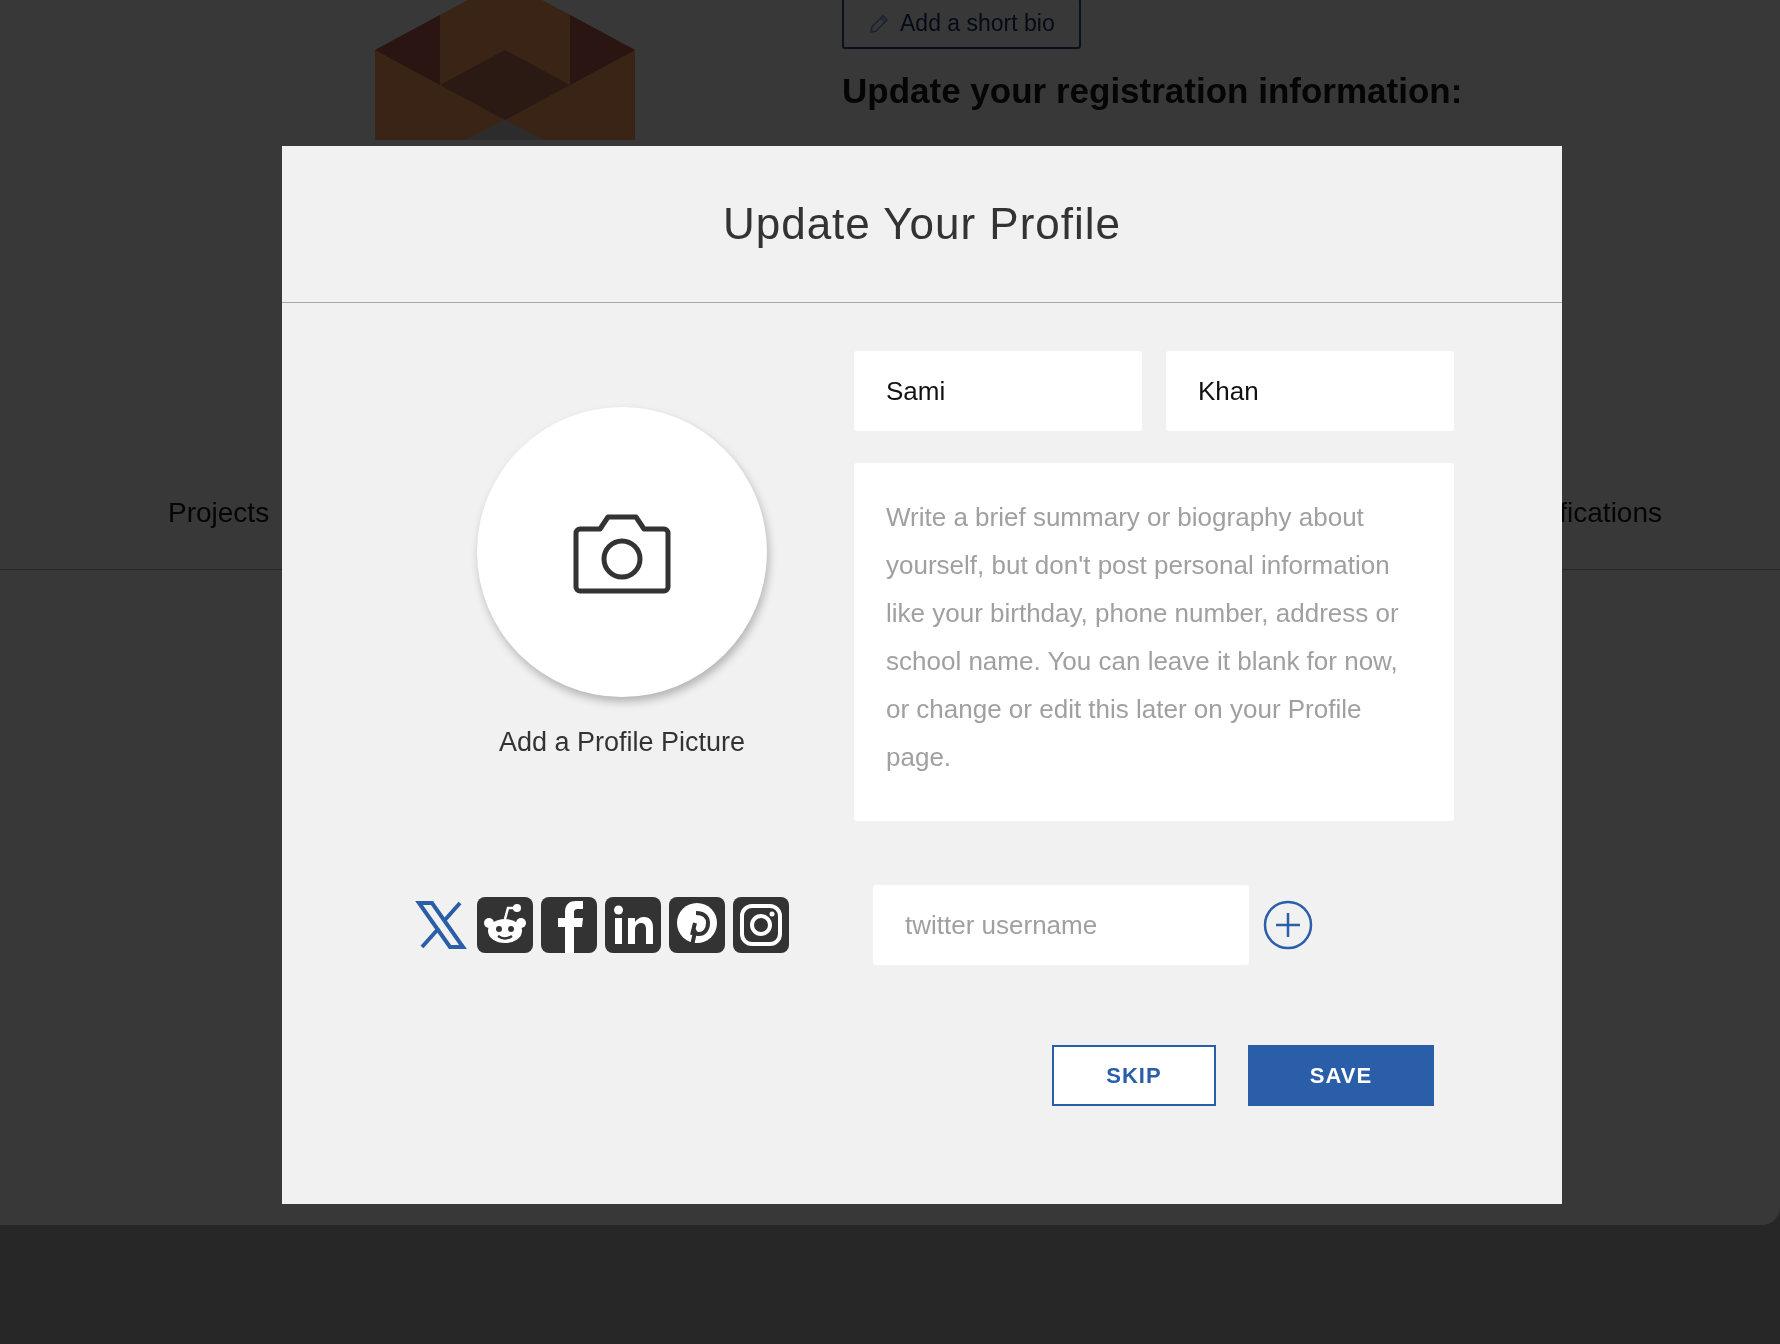 The image size is (1780, 1344). I want to click on add-picture-label: Add a Profile Picture, so click(622, 742).